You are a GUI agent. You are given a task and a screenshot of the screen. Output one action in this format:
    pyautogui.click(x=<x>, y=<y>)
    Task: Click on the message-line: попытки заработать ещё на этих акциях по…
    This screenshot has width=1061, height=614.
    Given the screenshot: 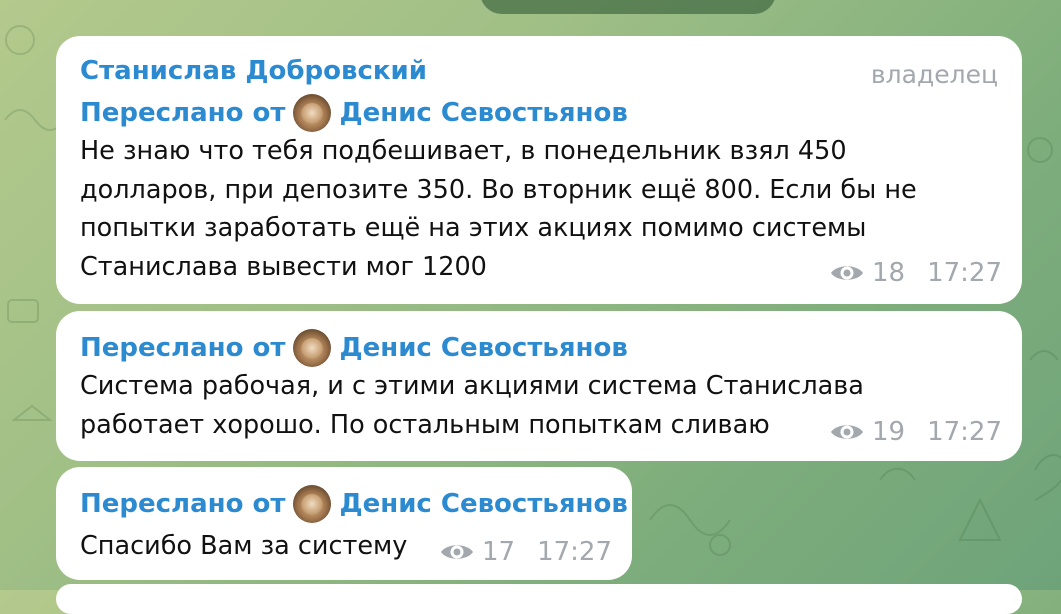 What is the action you would take?
    pyautogui.click(x=473, y=228)
    